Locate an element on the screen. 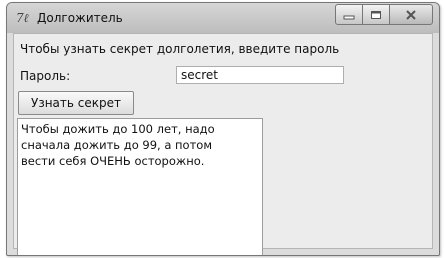 The image size is (445, 258). close-icon is located at coordinates (411, 14).